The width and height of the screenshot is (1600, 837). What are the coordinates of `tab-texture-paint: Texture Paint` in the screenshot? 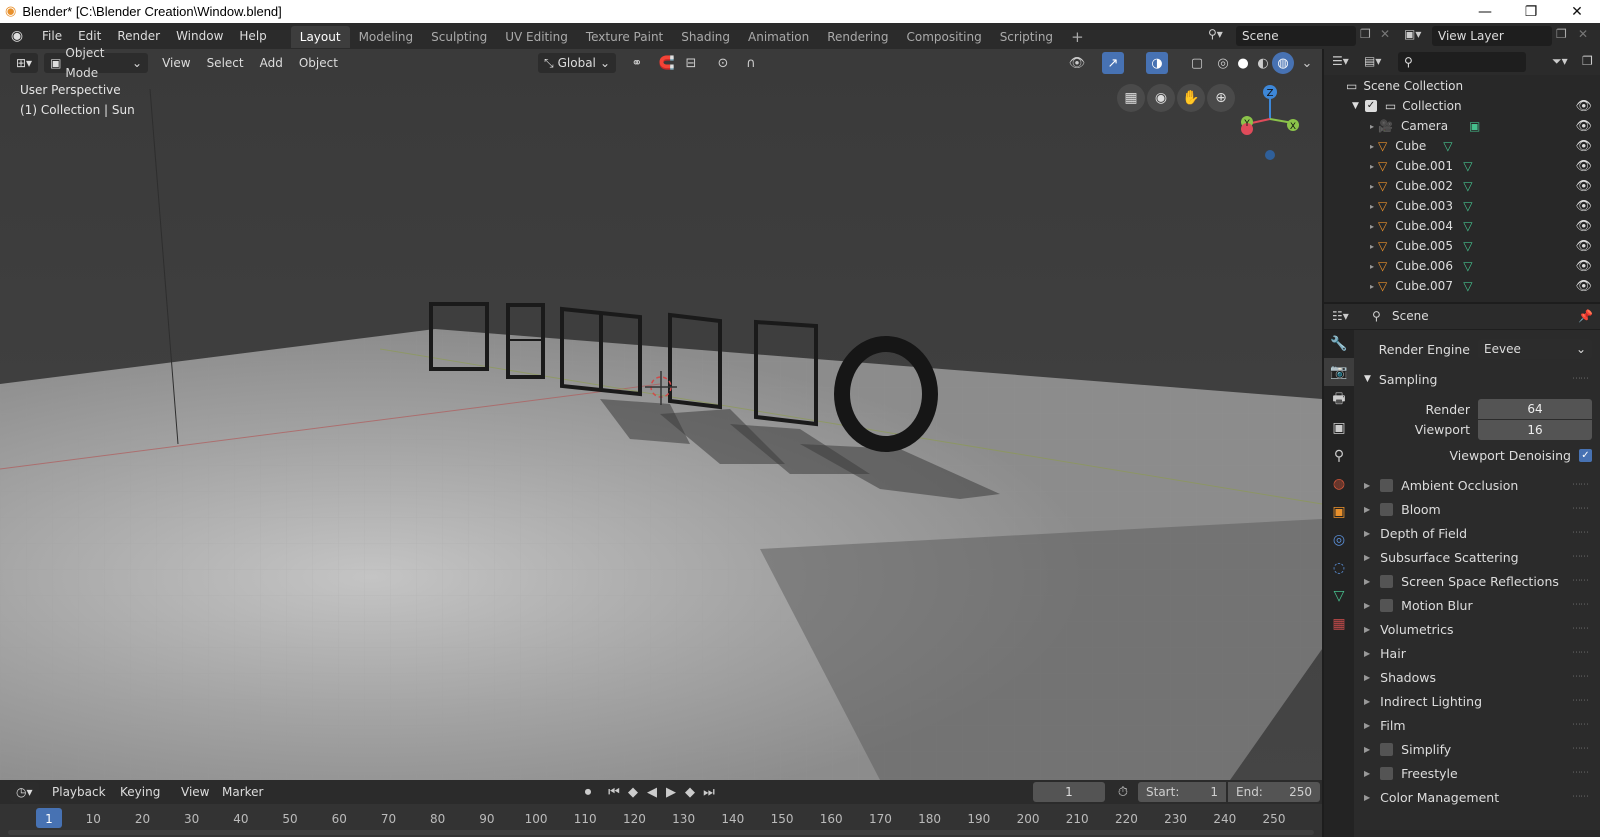 It's located at (624, 37).